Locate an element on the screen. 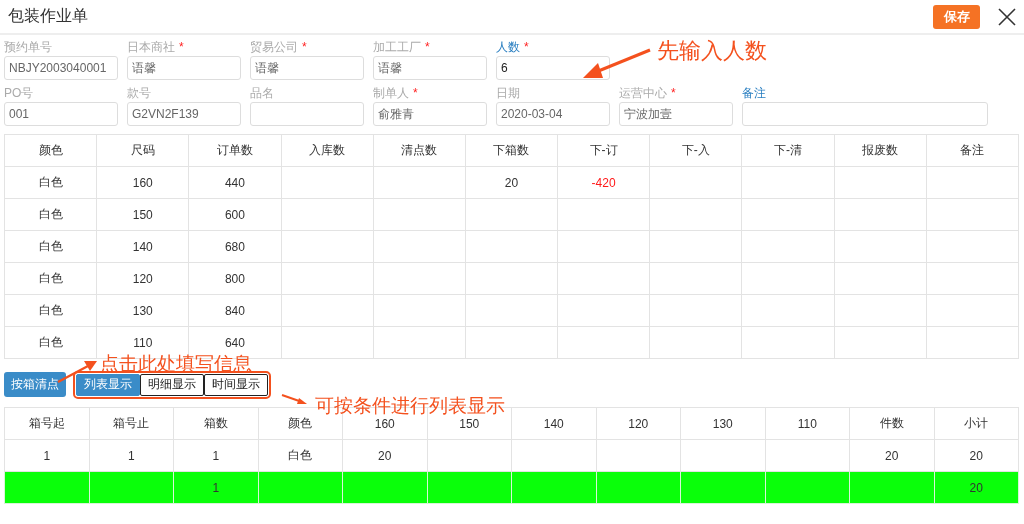 Image resolution: width=1024 pixels, height=524 pixels. table-cell: 440 is located at coordinates (234, 182).